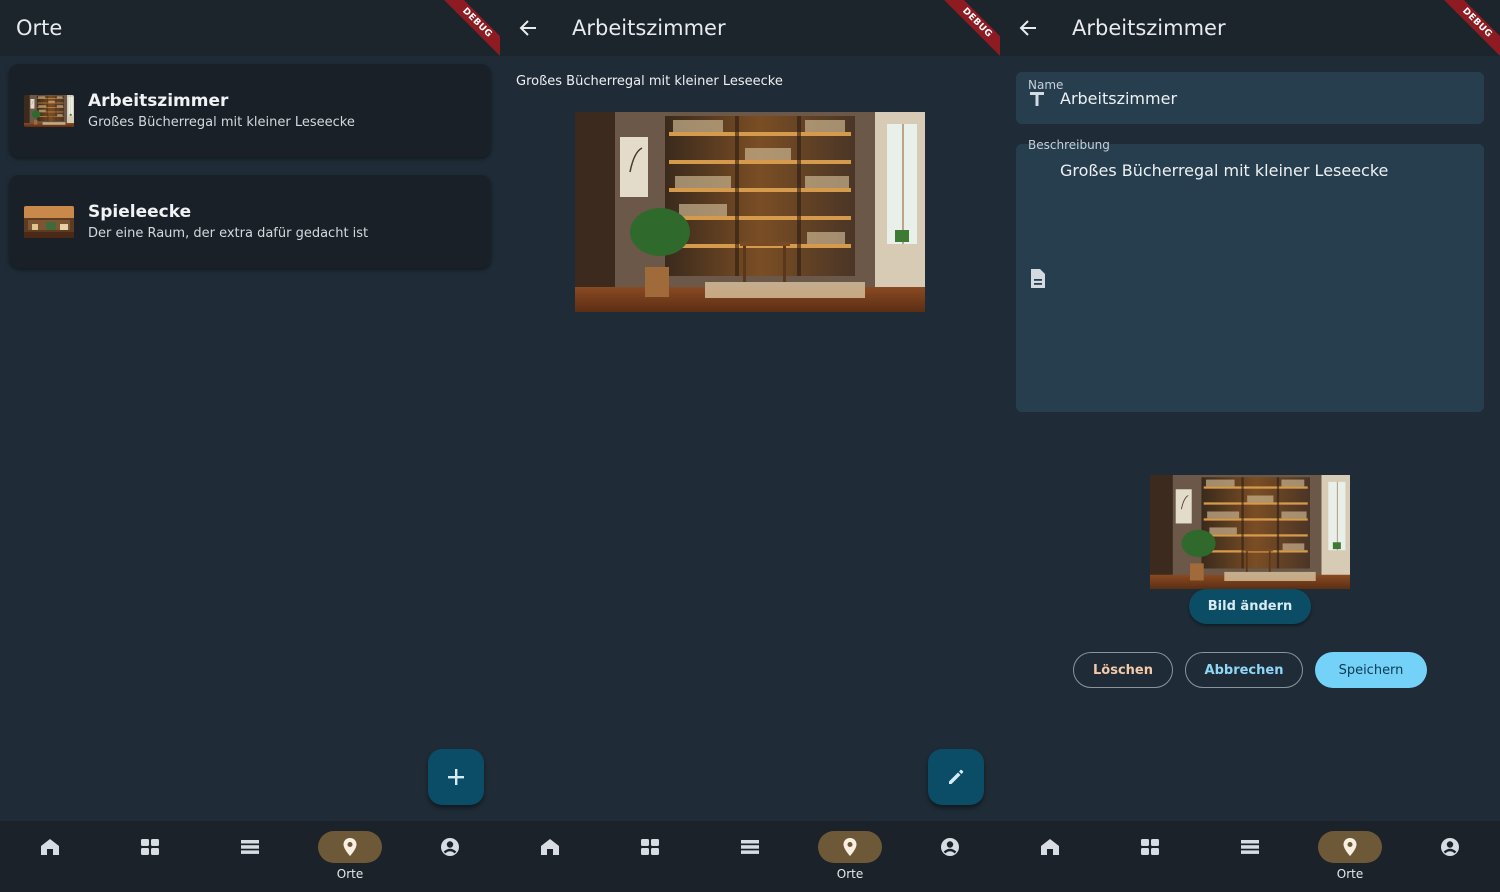 This screenshot has width=1500, height=892. I want to click on delete-button: Löschen, so click(1123, 670).